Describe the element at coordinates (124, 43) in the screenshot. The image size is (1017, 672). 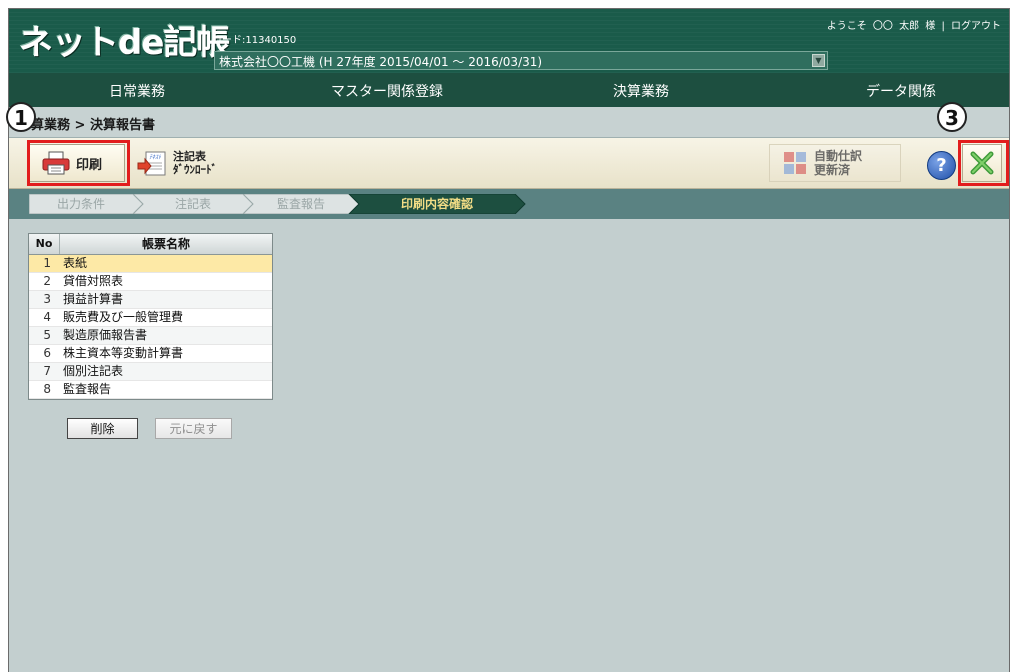
I see `app-logo: ネットde記帳` at that location.